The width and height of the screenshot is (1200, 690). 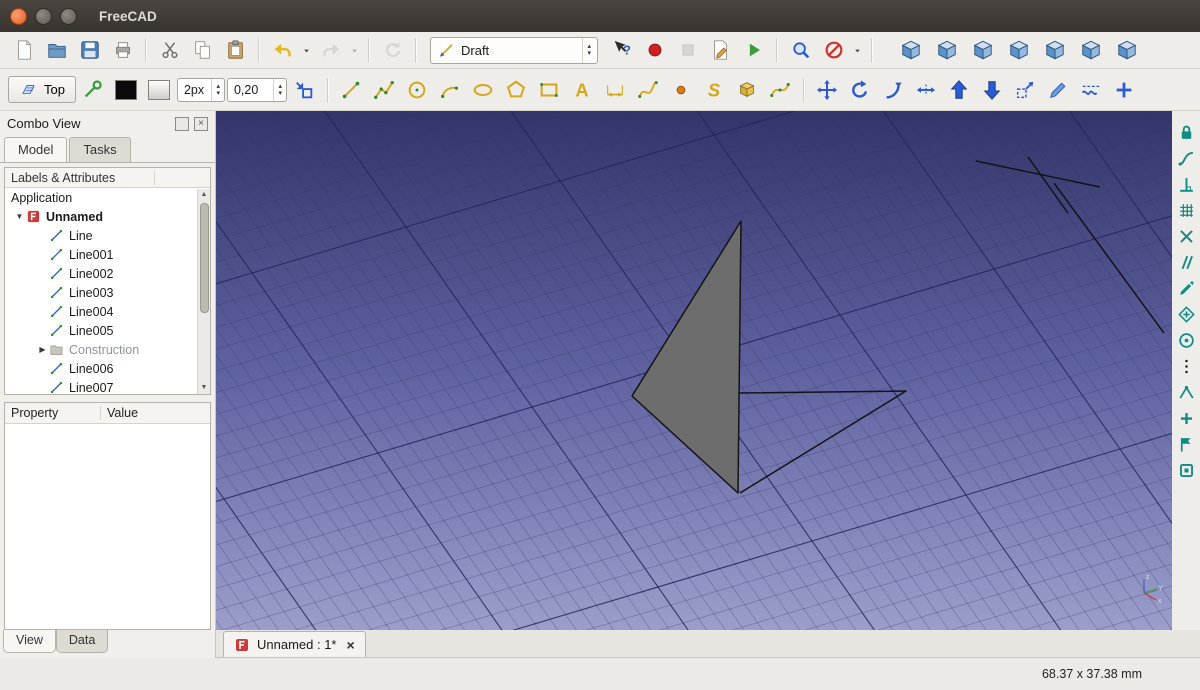 What do you see at coordinates (1186, 444) in the screenshot?
I see `snap-dimensions-button` at bounding box center [1186, 444].